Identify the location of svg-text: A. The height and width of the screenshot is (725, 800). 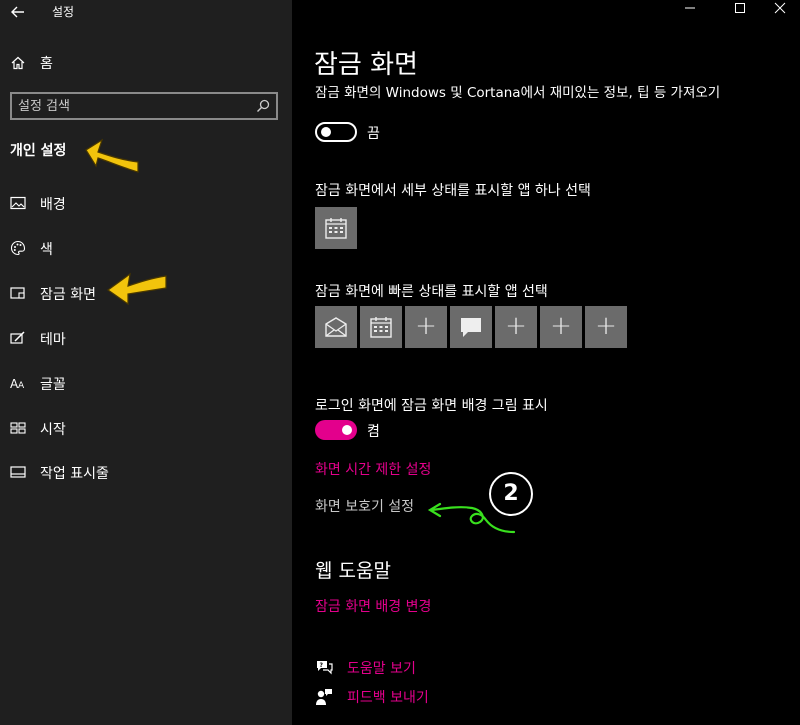
(21, 385).